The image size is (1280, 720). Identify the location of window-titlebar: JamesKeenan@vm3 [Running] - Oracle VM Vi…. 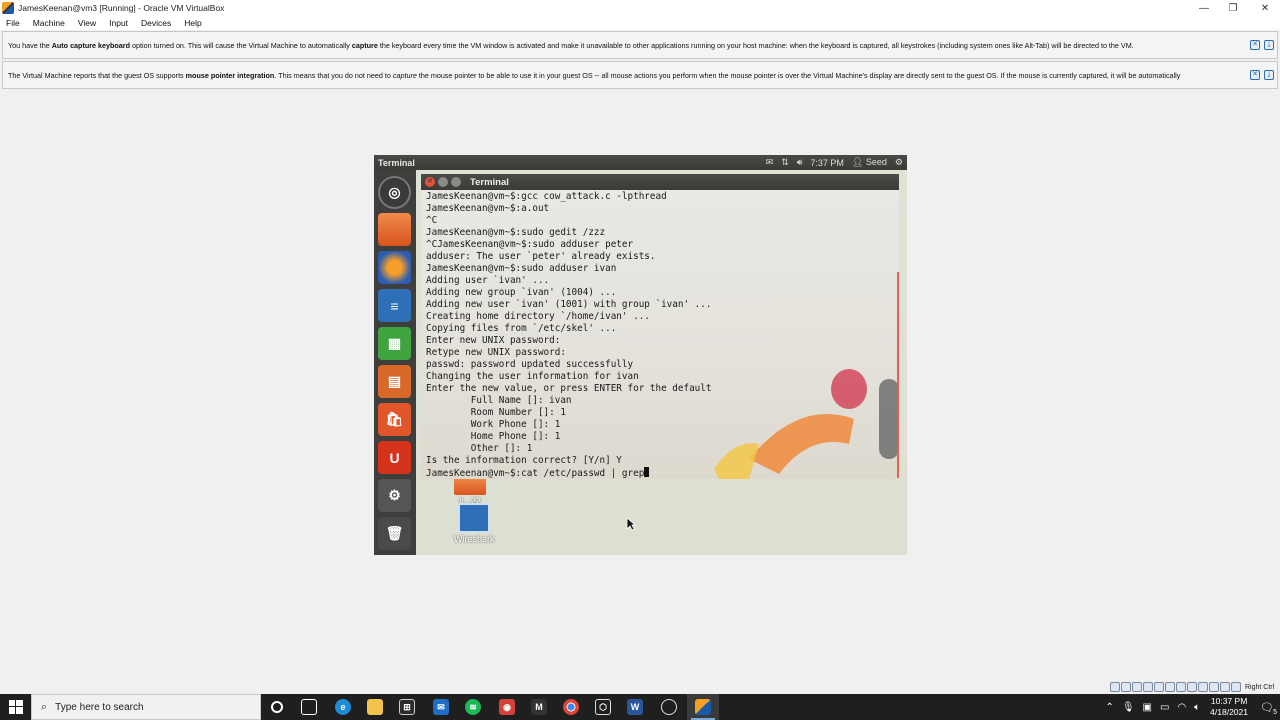
(640, 8).